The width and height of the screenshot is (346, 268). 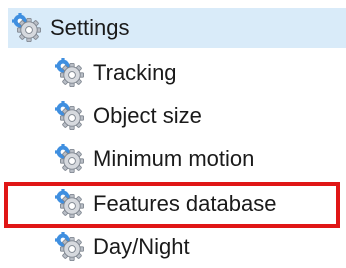 I want to click on tree-item-label: Day/Night, so click(x=141, y=246).